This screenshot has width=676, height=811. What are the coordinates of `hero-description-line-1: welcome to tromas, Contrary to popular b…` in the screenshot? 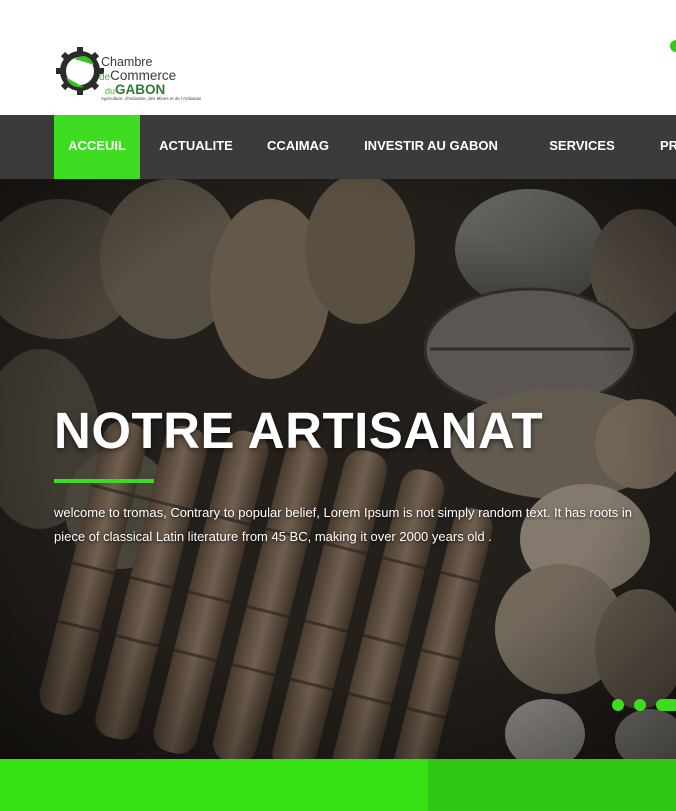 It's located at (343, 512).